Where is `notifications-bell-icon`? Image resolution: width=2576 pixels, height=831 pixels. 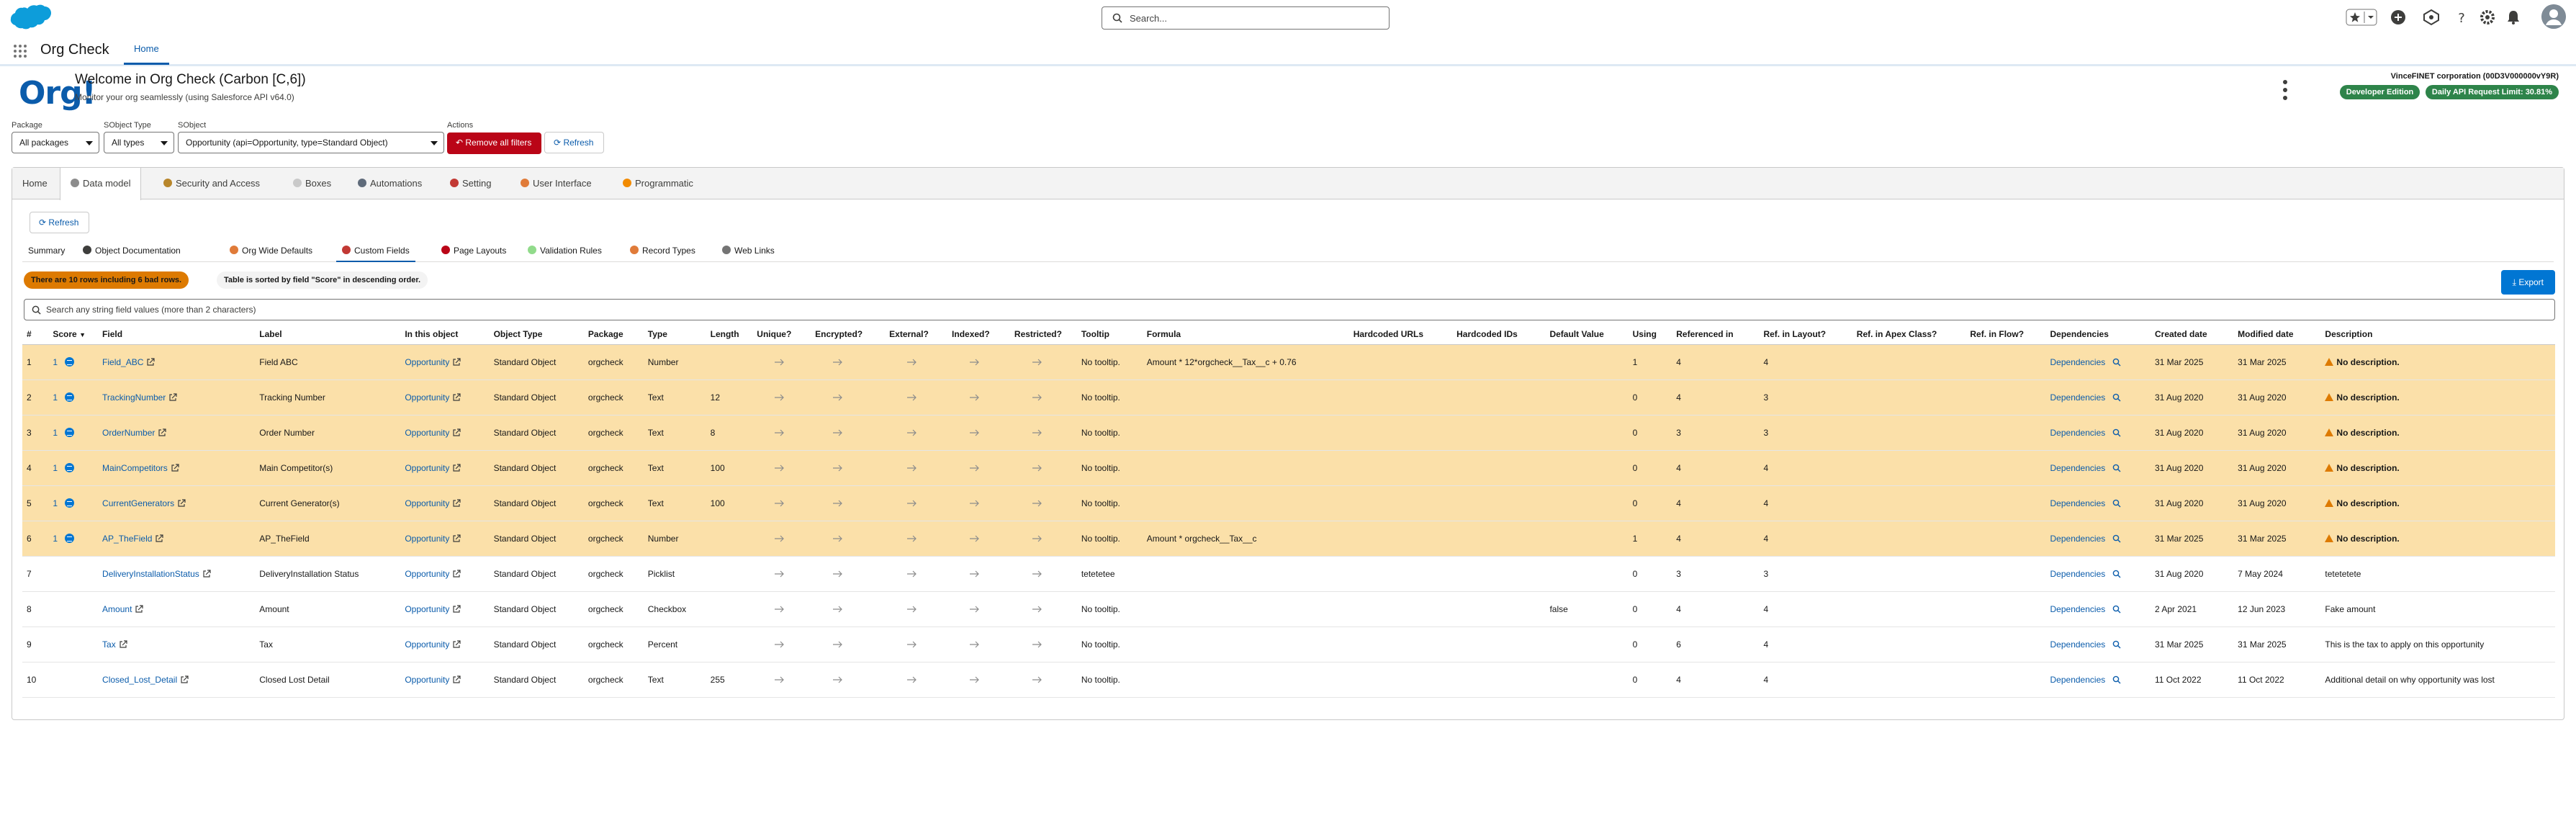 notifications-bell-icon is located at coordinates (2513, 17).